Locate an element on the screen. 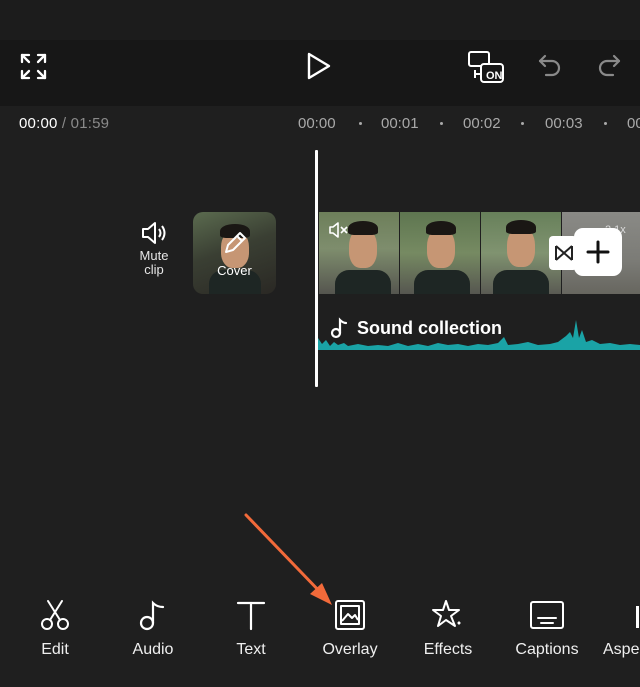  tab-edit: Edit is located at coordinates (55, 628).